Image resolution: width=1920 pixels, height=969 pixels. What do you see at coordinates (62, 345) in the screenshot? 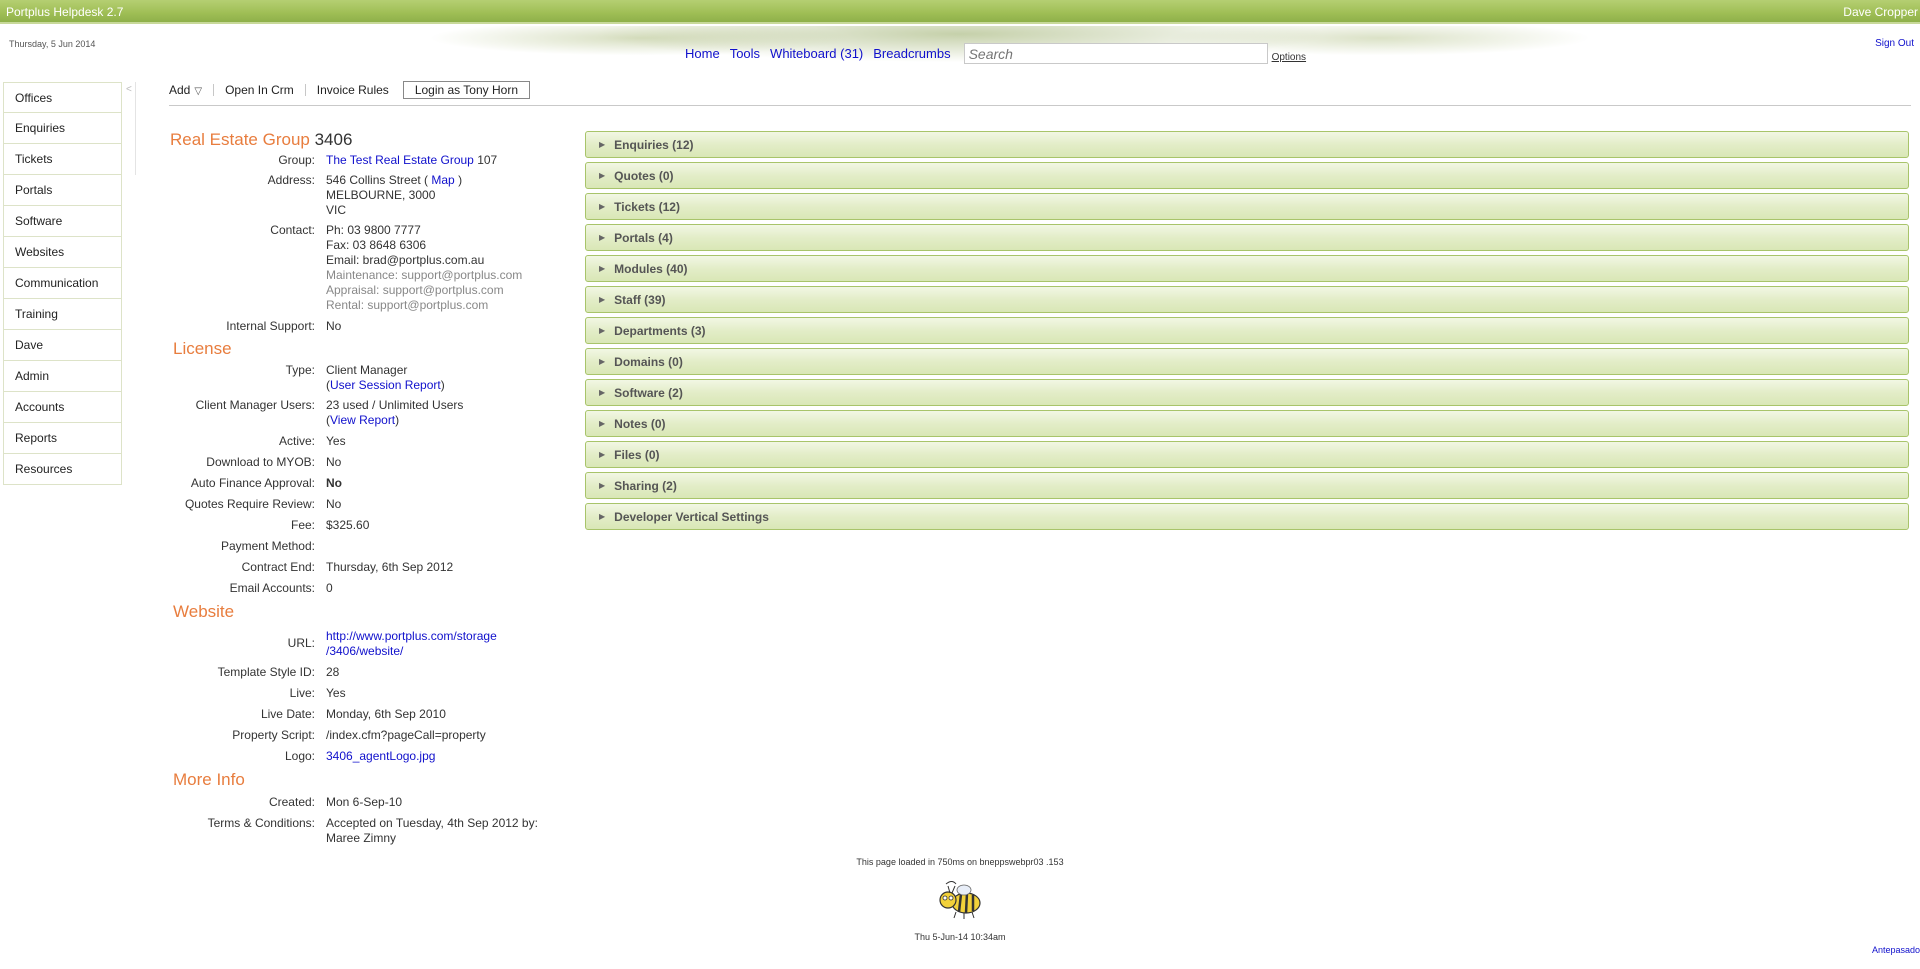
I see `sidebar-item-dave: Dave` at bounding box center [62, 345].